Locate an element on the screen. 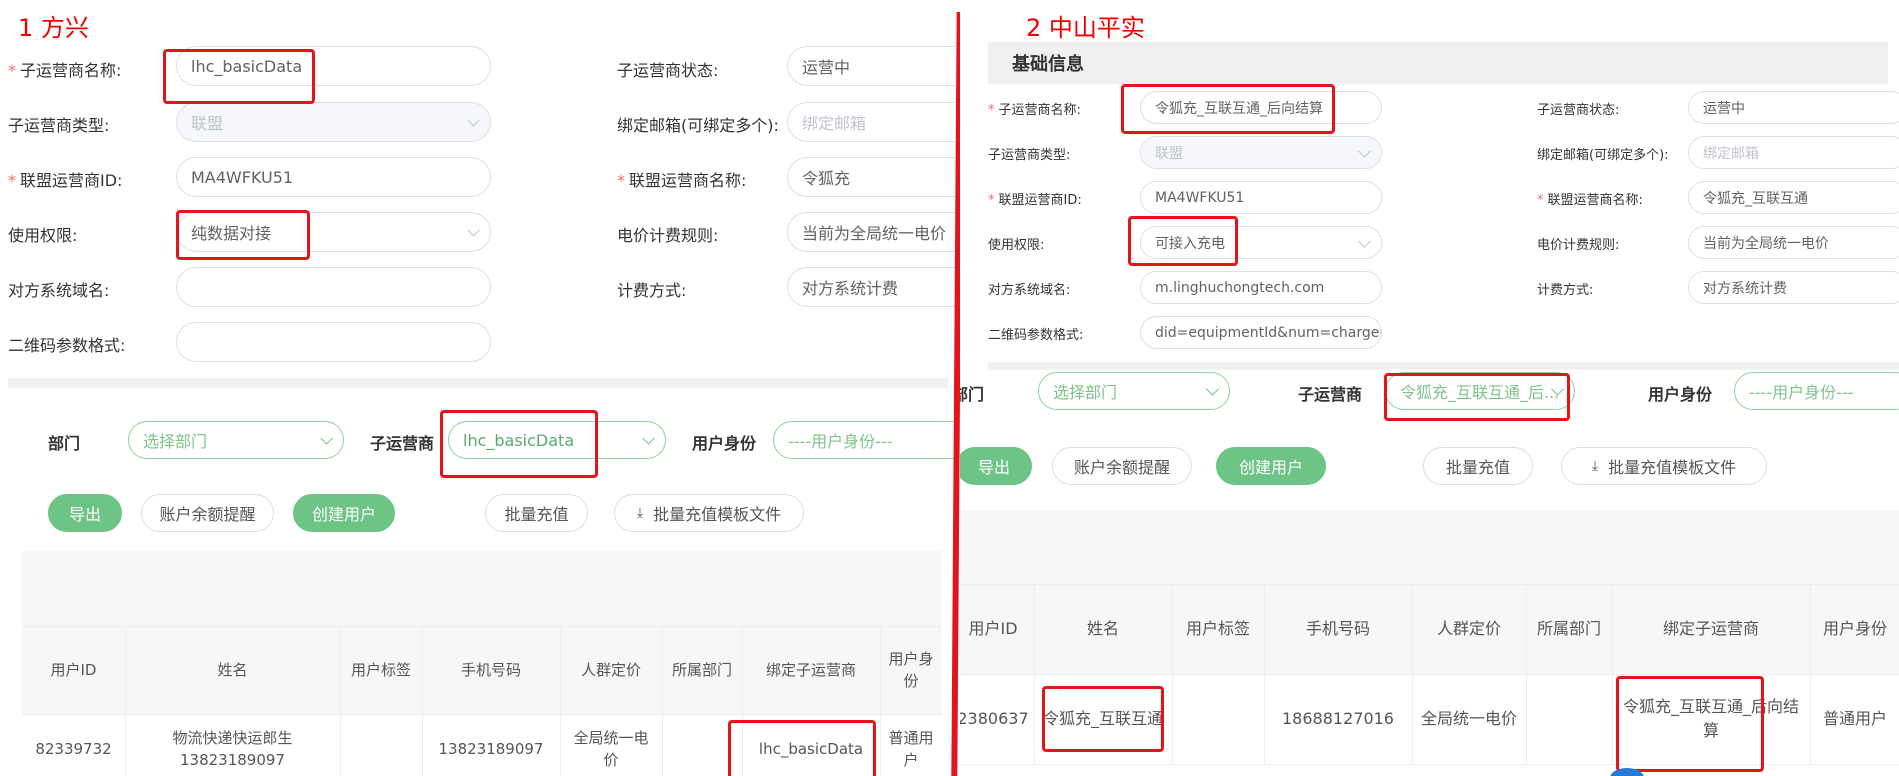 This screenshot has width=1899, height=776. table-header-cell: 用户身份 is located at coordinates (911, 670).